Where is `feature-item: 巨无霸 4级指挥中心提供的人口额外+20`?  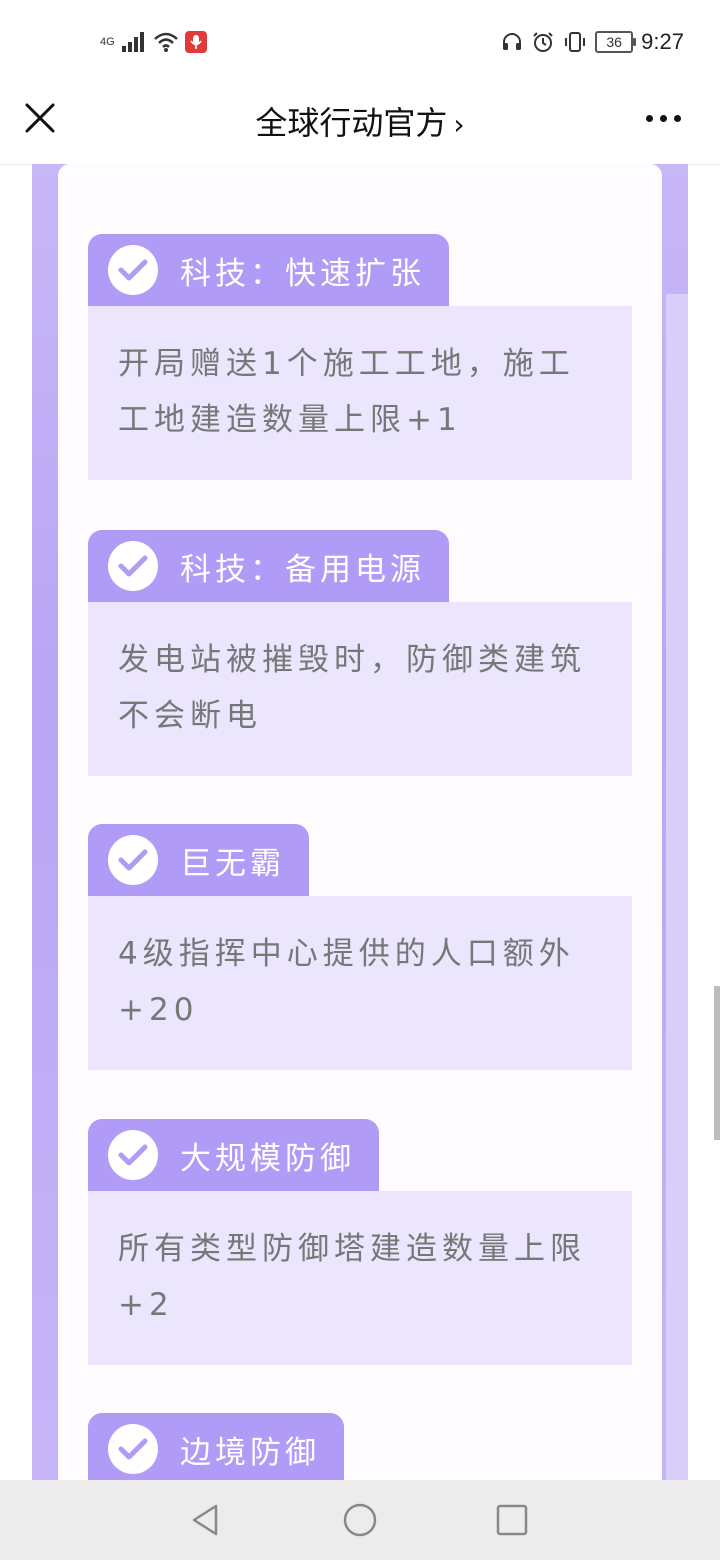 feature-item: 巨无霸 4级指挥中心提供的人口额外+20 is located at coordinates (360, 947).